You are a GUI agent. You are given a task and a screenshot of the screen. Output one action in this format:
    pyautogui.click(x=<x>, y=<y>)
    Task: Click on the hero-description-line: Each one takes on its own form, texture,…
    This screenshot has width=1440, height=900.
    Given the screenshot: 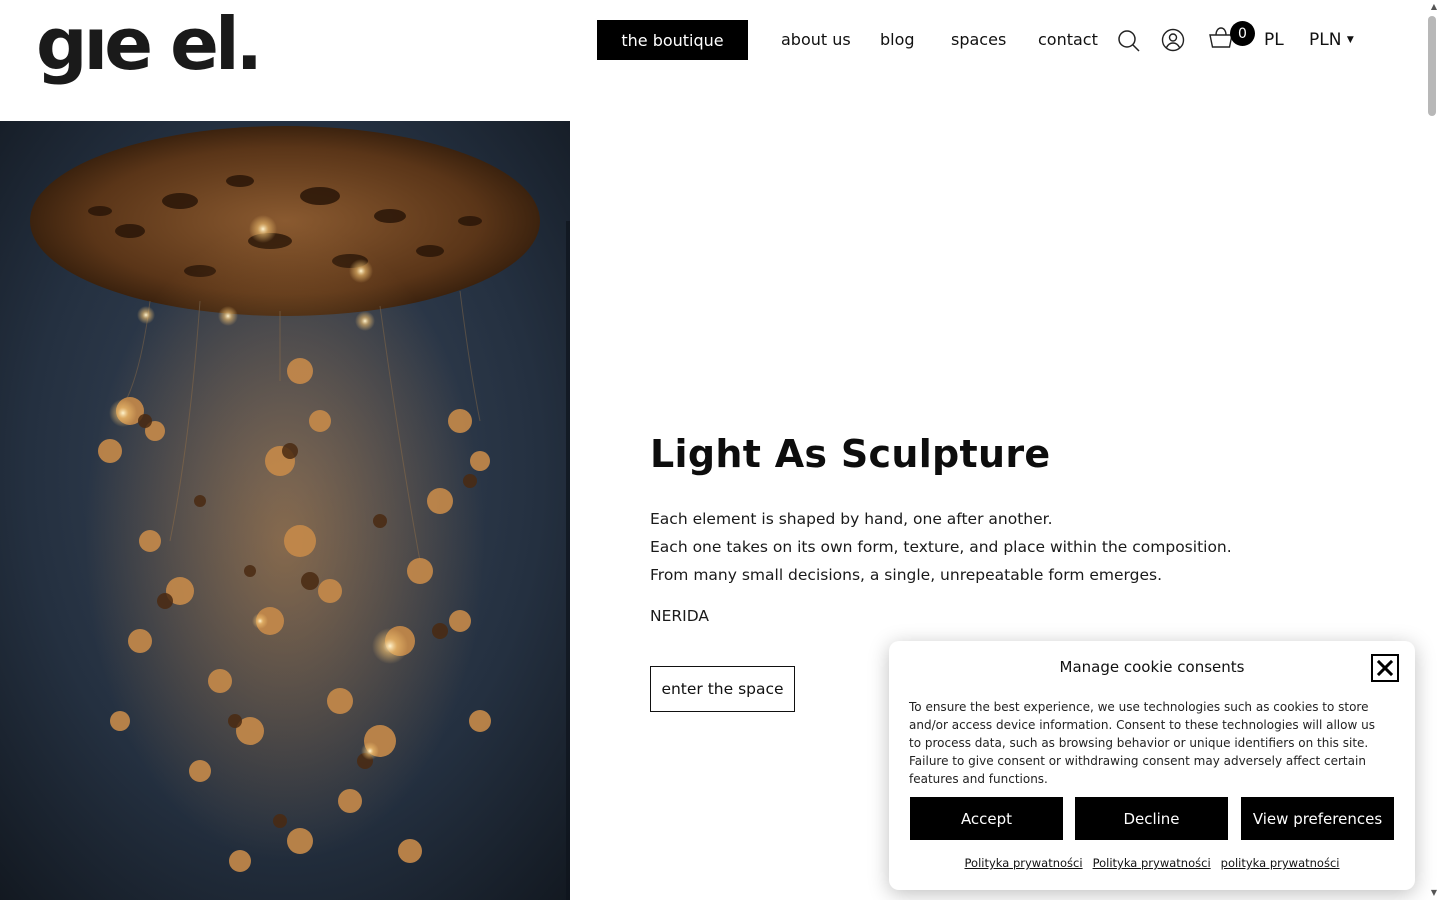 What is the action you would take?
    pyautogui.click(x=941, y=547)
    